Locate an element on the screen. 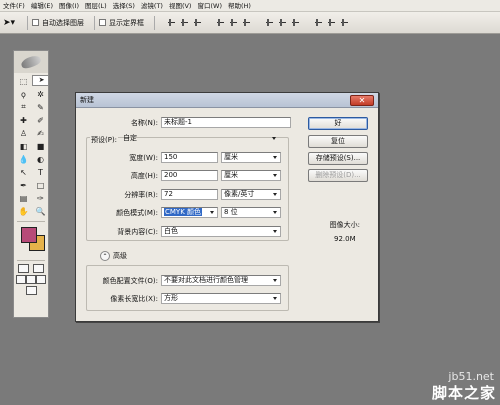 The image size is (500, 405). history-brush-tool-icon: ✍ is located at coordinates (40, 133).